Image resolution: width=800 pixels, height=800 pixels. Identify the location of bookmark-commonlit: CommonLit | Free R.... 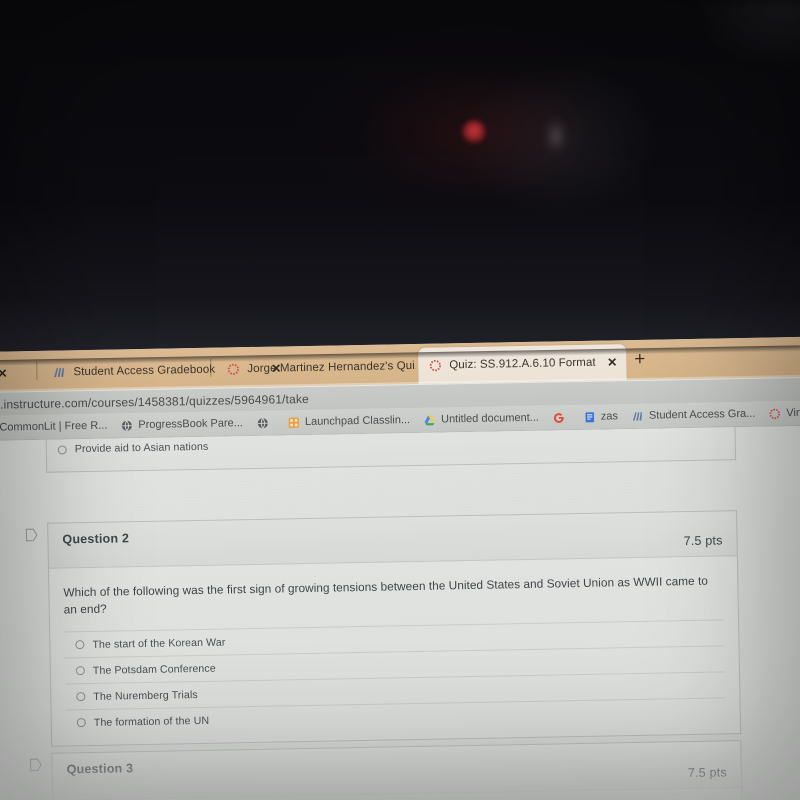
(53, 426).